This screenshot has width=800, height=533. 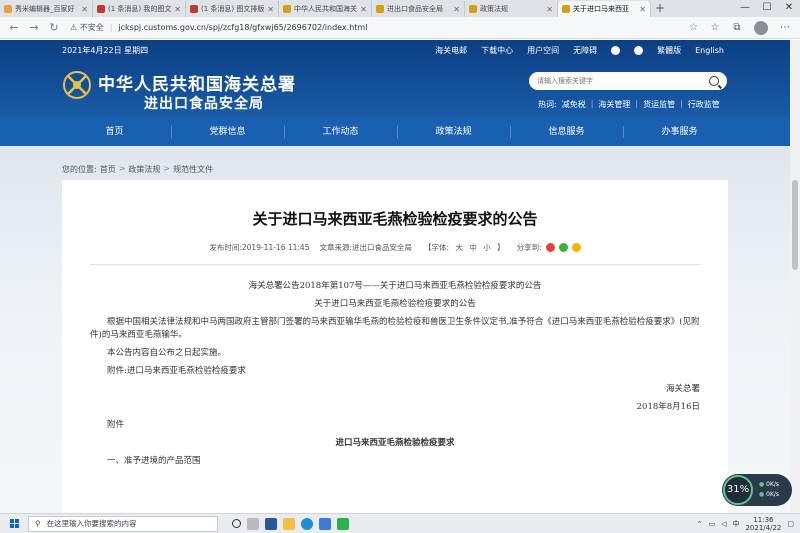 I want to click on hot-word: 减免税, so click(x=574, y=104).